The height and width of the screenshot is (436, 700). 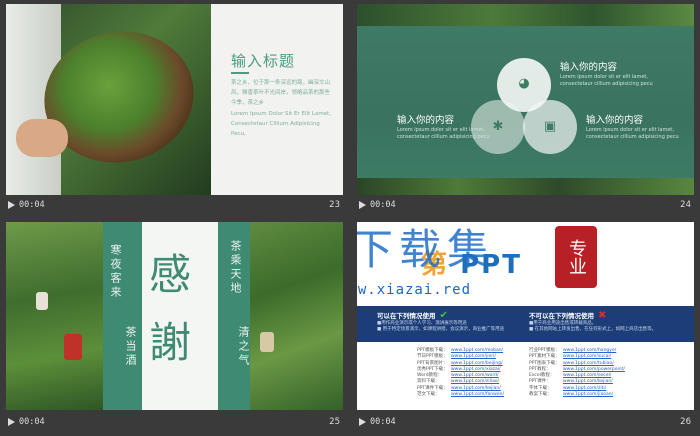 What do you see at coordinates (170, 274) in the screenshot?
I see `thanks-char-1: 感` at bounding box center [170, 274].